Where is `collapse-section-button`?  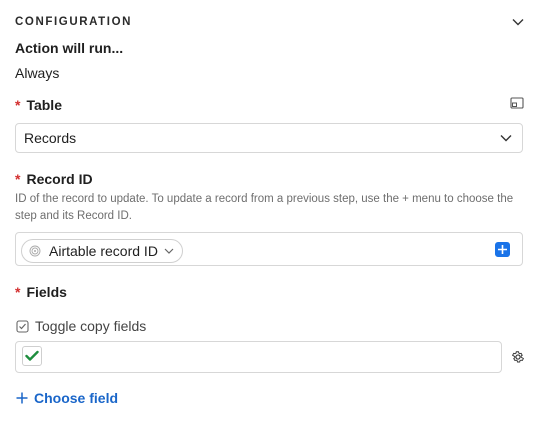
collapse-section-button is located at coordinates (518, 22).